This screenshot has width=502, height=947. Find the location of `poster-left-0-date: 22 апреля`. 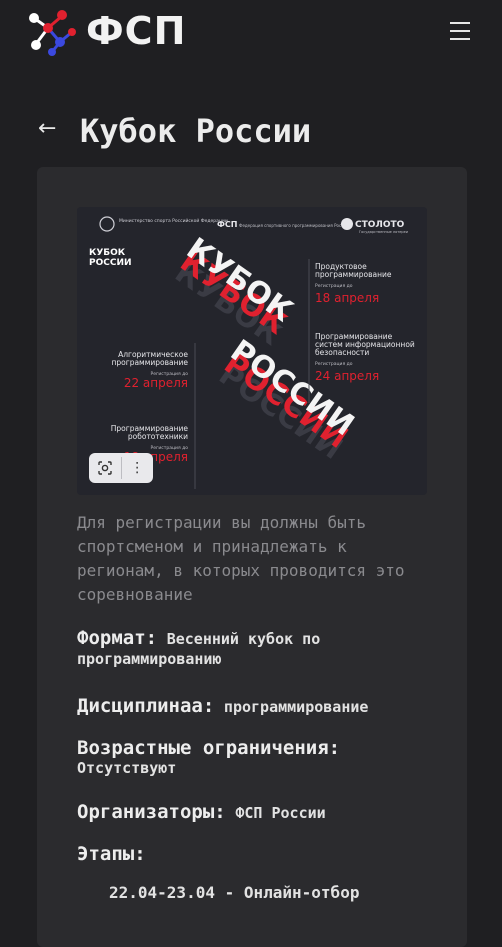

poster-left-0-date: 22 апреля is located at coordinates (156, 383).